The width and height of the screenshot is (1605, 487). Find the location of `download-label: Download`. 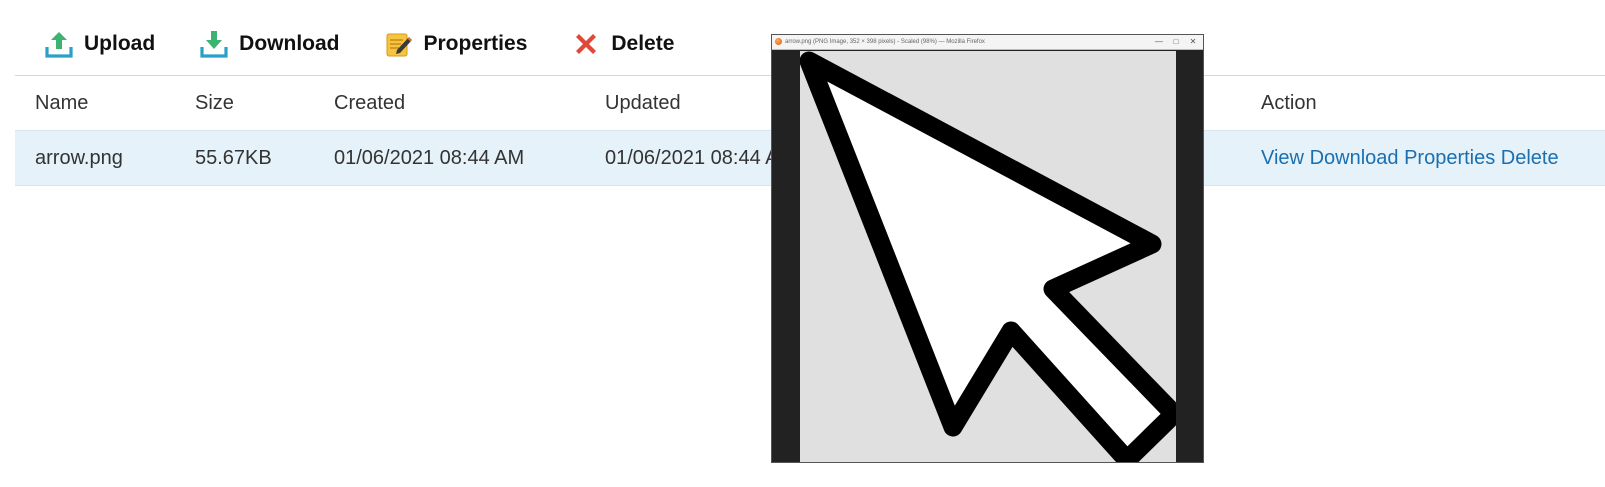

download-label: Download is located at coordinates (289, 43).